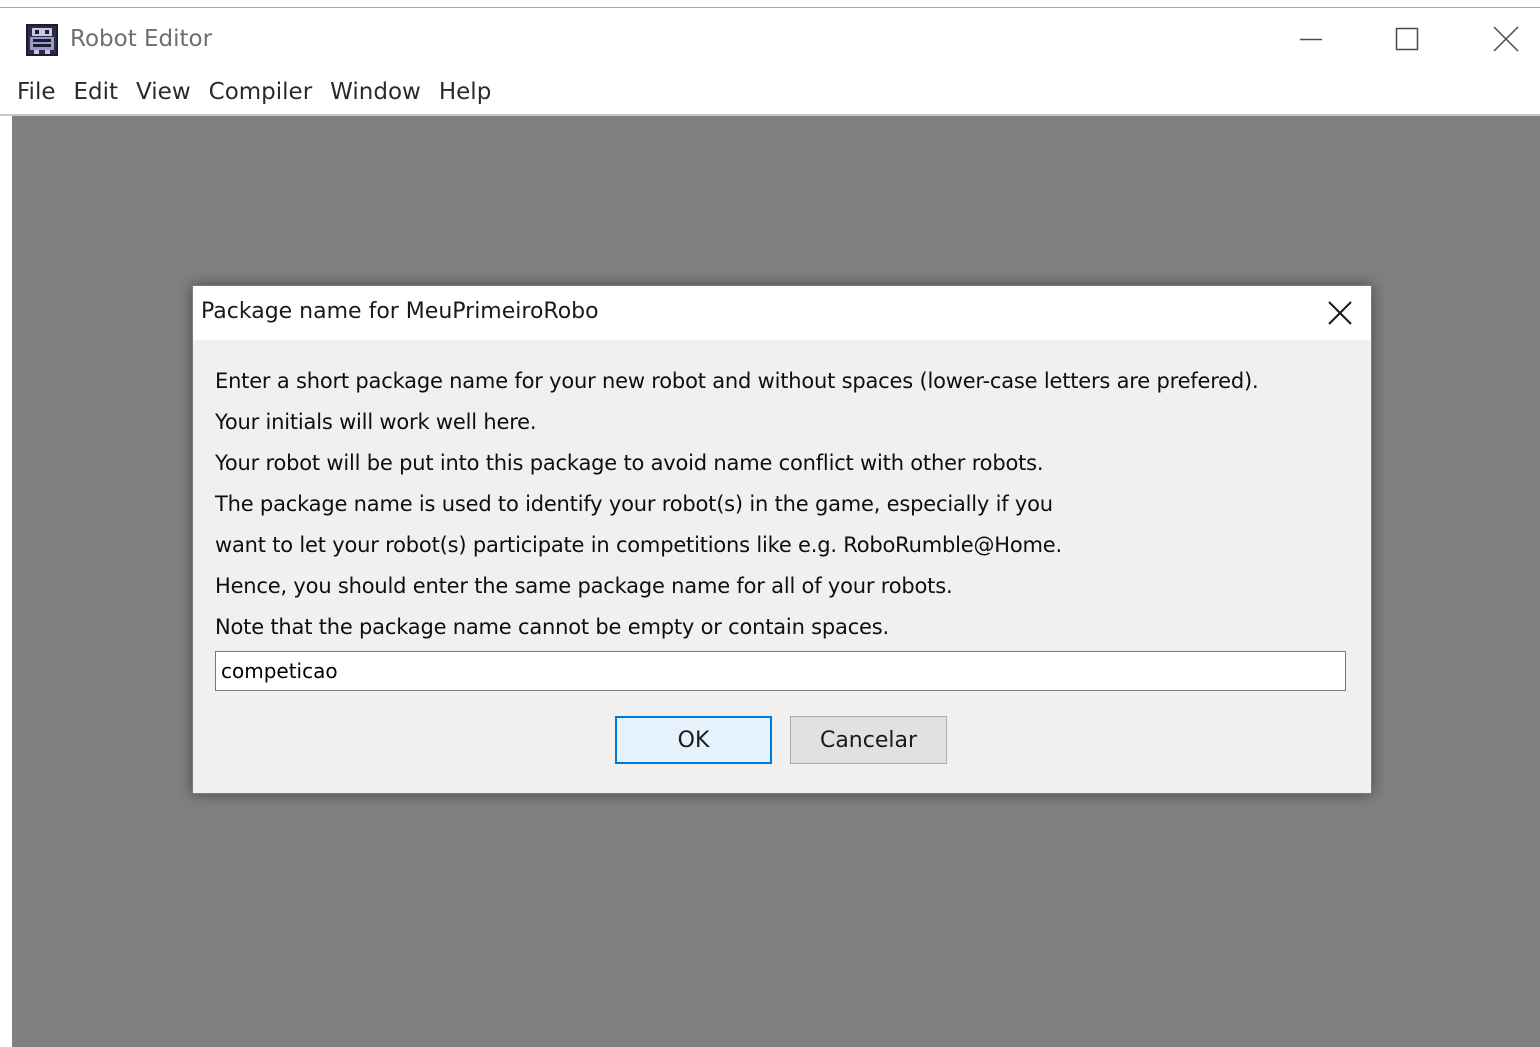 Image resolution: width=1540 pixels, height=1047 pixels. What do you see at coordinates (96, 92) in the screenshot?
I see `menu-edit: Edit` at bounding box center [96, 92].